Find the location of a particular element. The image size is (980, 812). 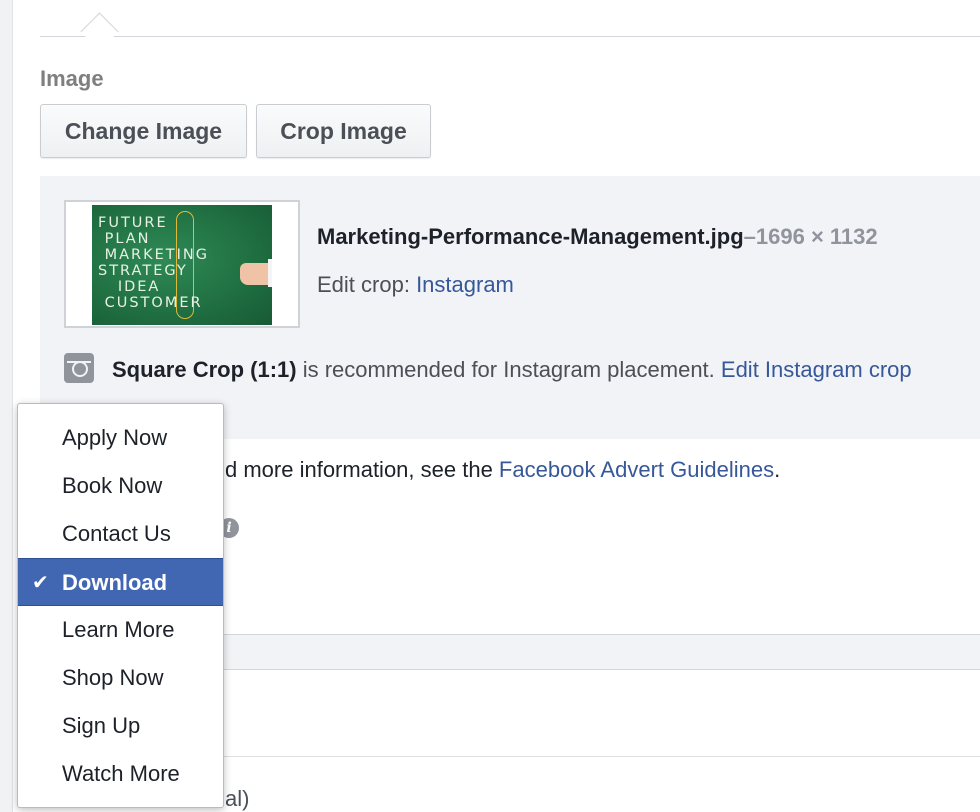

crop-image-button: Crop Image is located at coordinates (343, 131).